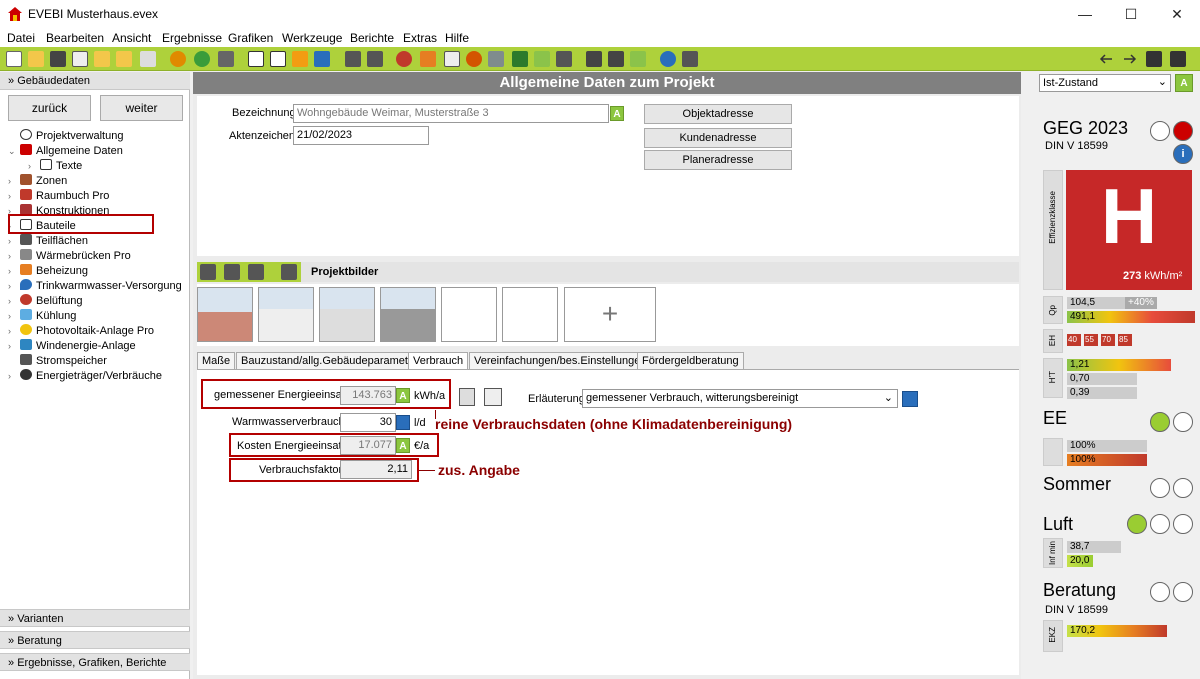 This screenshot has height=679, width=1200. Describe the element at coordinates (560, 360) in the screenshot. I see `tab-vereinfachungen: Vereinfachungen/bes.Einstellungen` at that location.